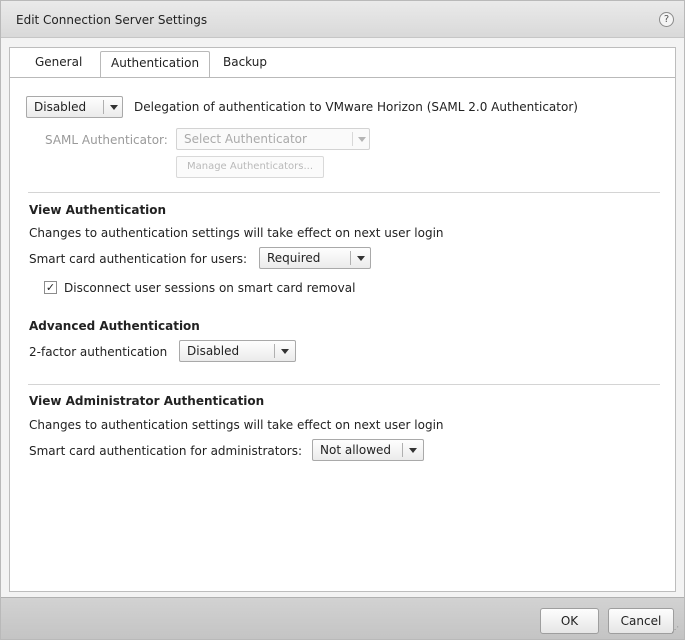  What do you see at coordinates (356, 450) in the screenshot?
I see `smart-card-admins-value: Not allowed` at bounding box center [356, 450].